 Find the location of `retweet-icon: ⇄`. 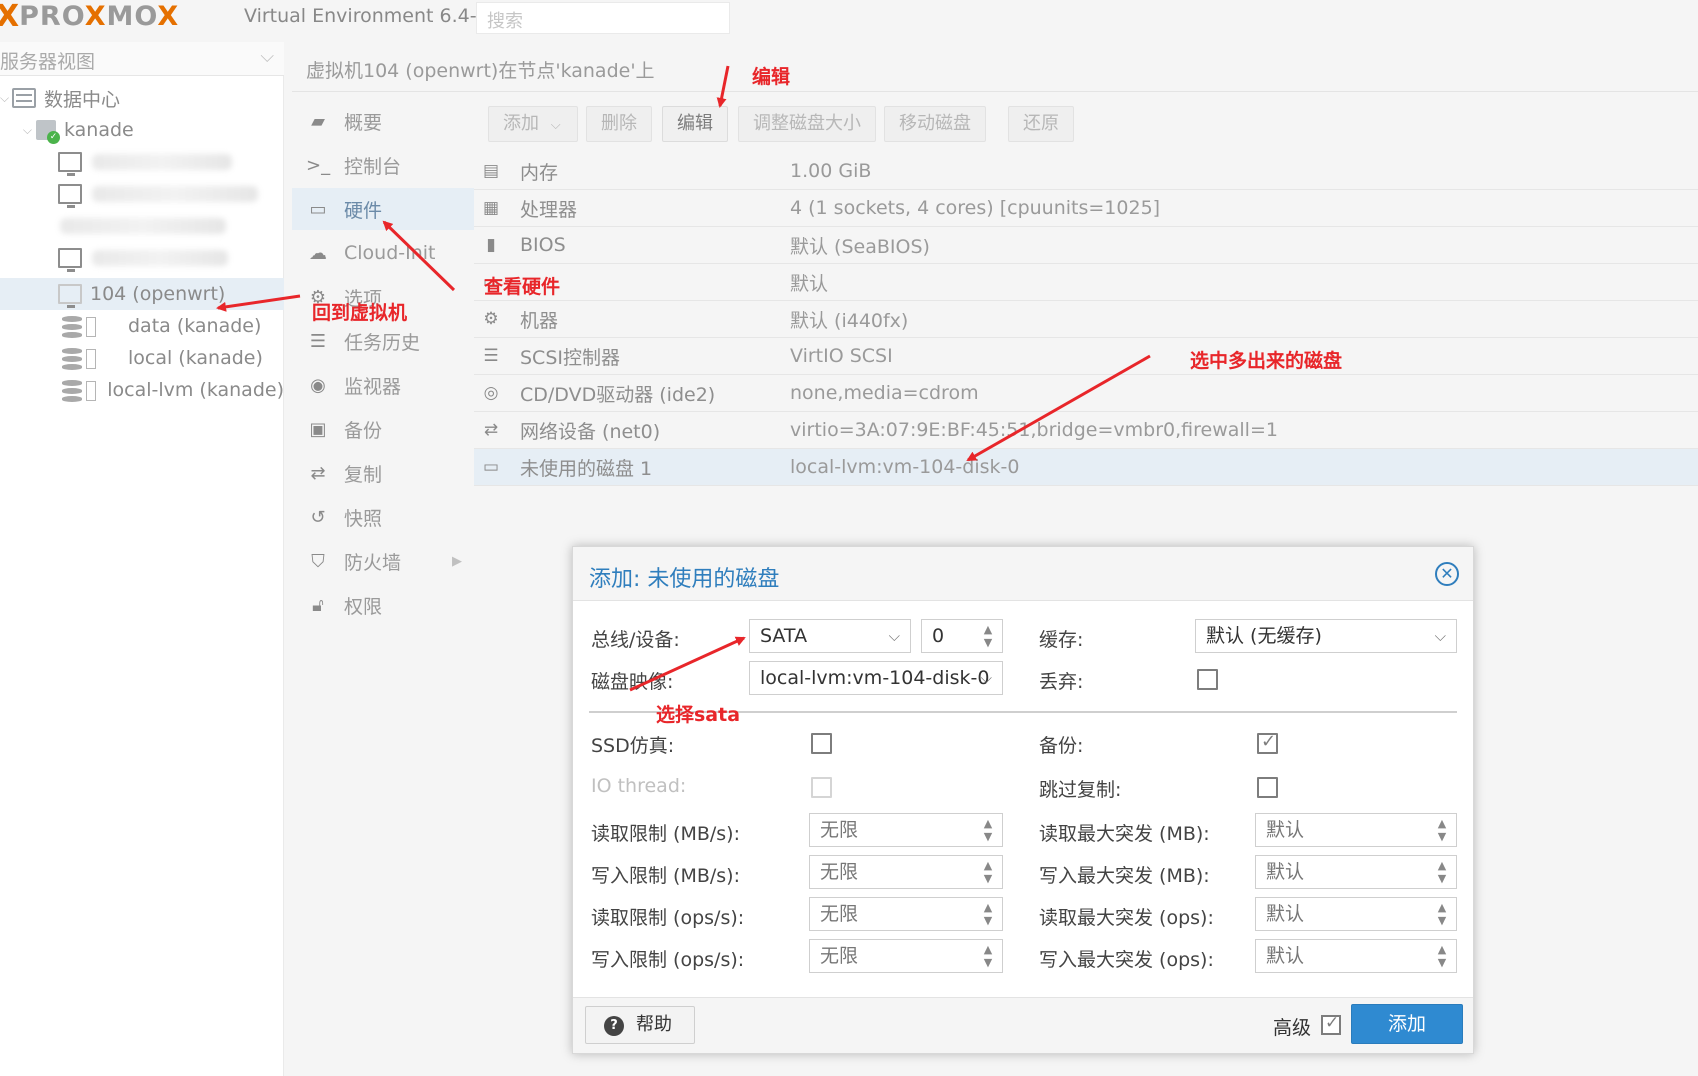

retweet-icon: ⇄ is located at coordinates (318, 473).